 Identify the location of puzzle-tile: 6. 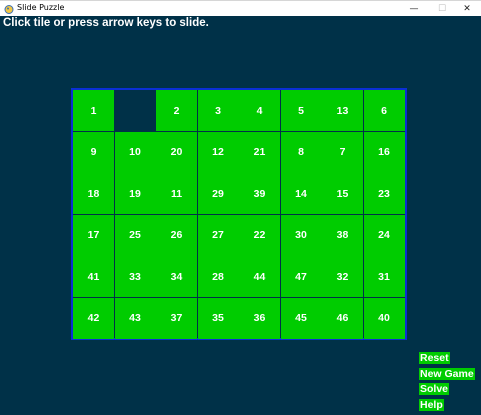
(384, 110).